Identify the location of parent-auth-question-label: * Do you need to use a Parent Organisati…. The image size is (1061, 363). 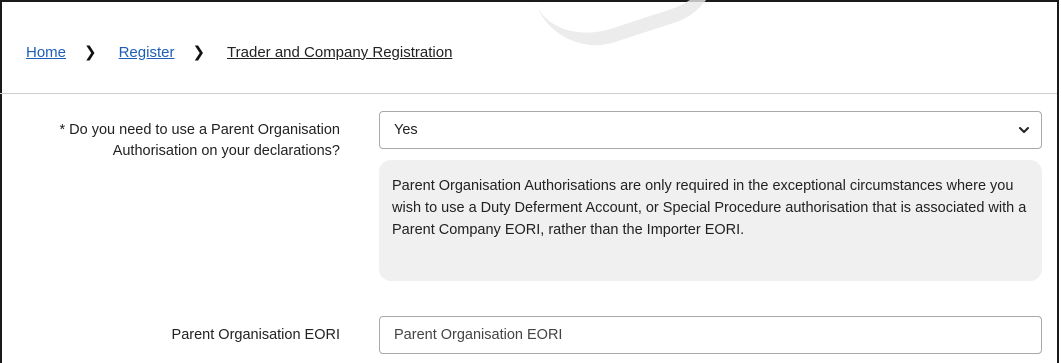
(199, 140).